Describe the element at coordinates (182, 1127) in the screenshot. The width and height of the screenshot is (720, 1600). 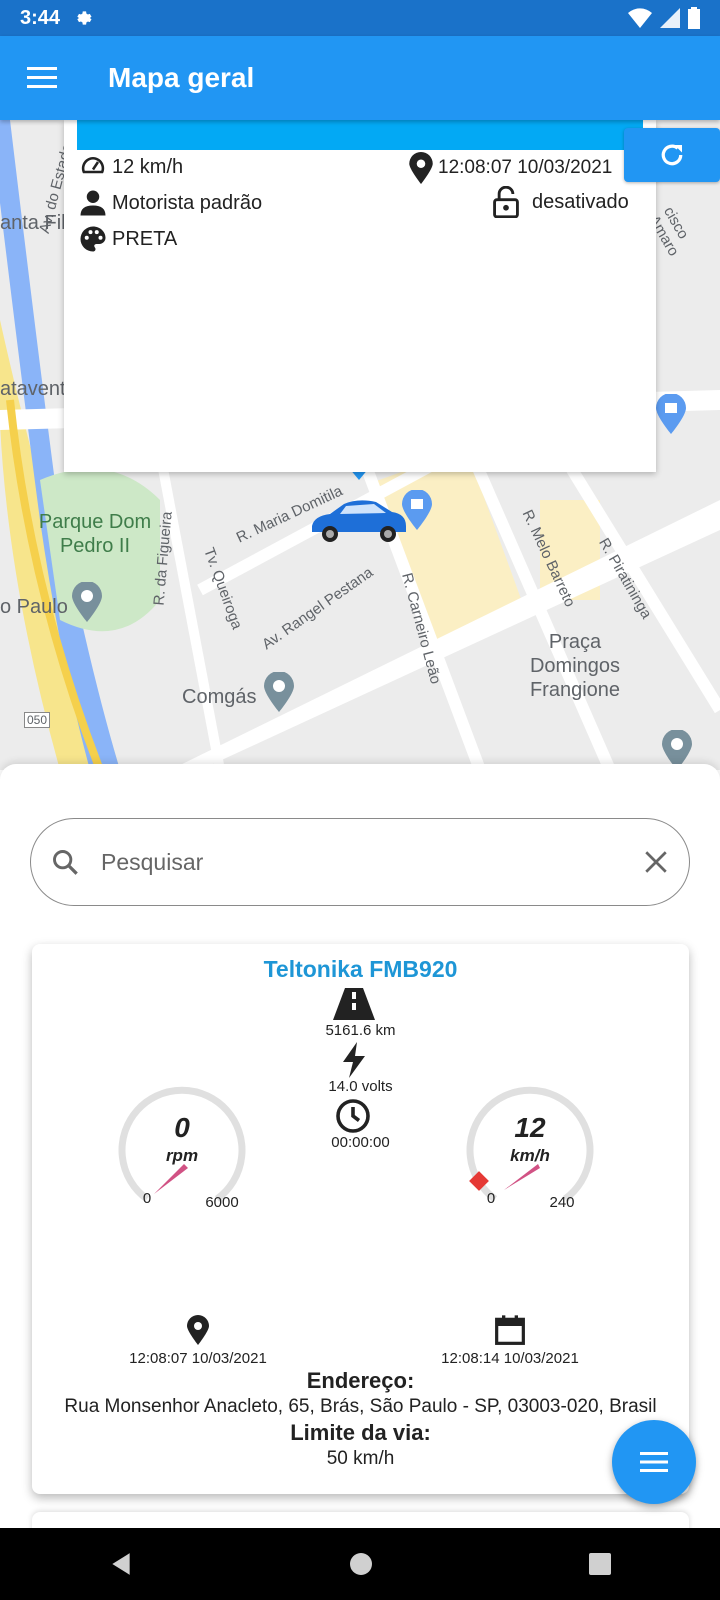
I see `rpm-value: 0` at that location.